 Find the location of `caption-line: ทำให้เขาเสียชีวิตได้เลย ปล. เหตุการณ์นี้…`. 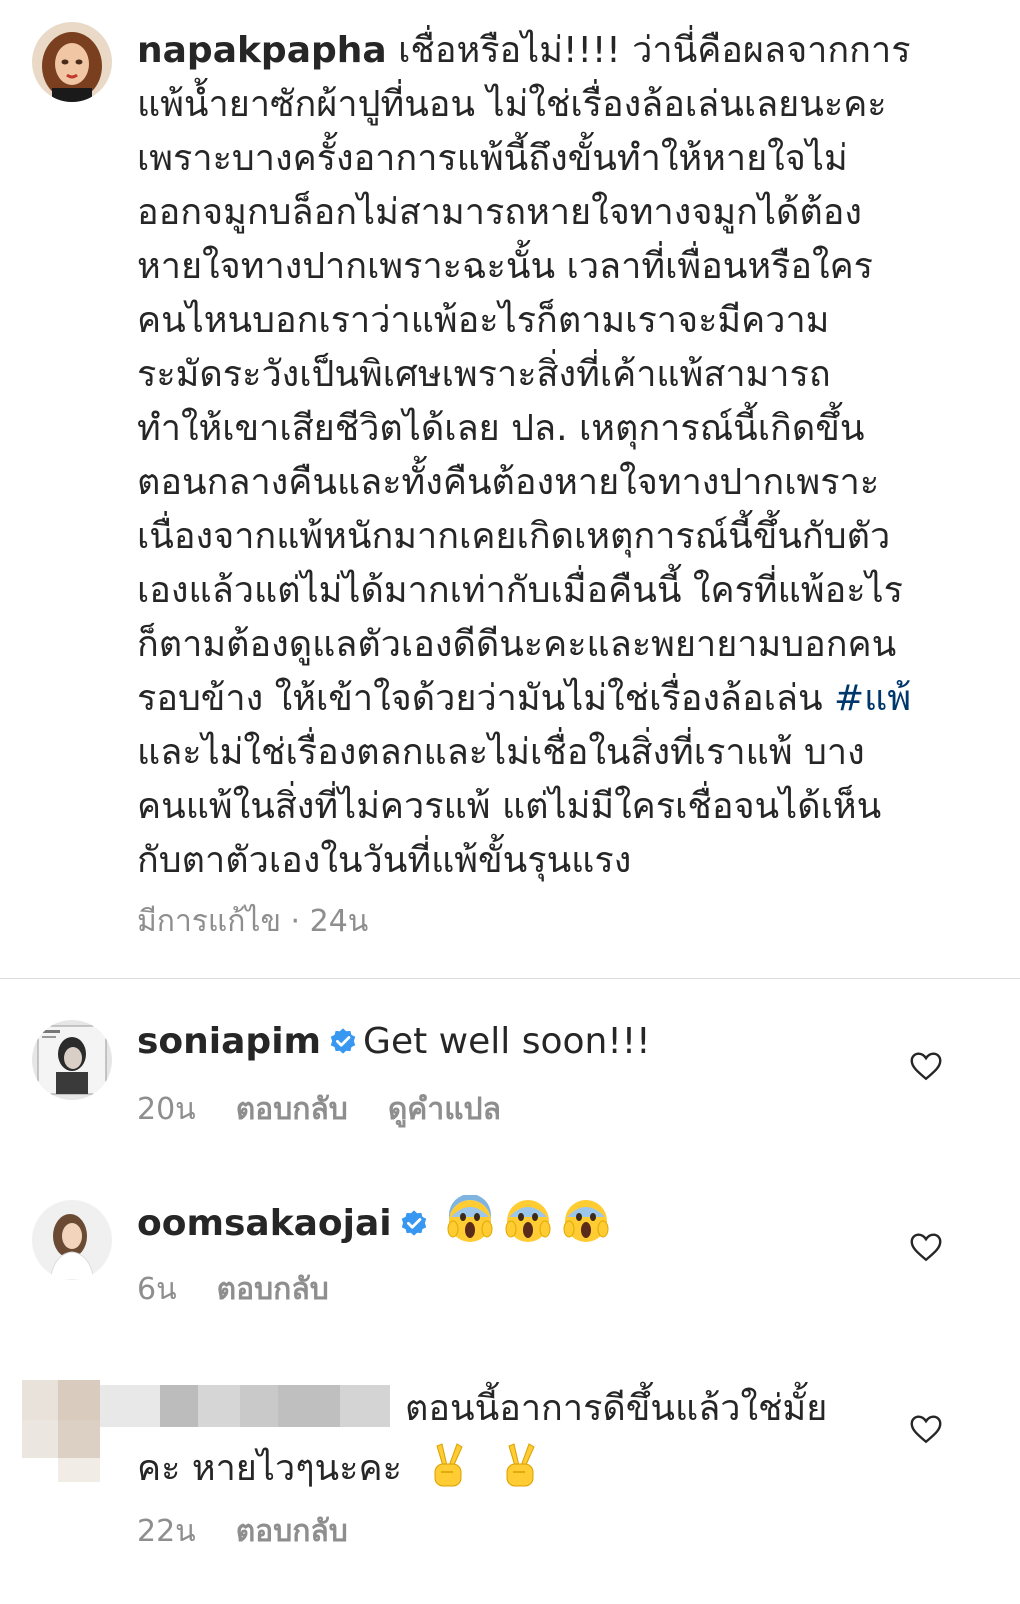

caption-line: ทำให้เขาเสียชีวิตได้เลย ปล. เหตุการณ์นี้… is located at coordinates (501, 428).